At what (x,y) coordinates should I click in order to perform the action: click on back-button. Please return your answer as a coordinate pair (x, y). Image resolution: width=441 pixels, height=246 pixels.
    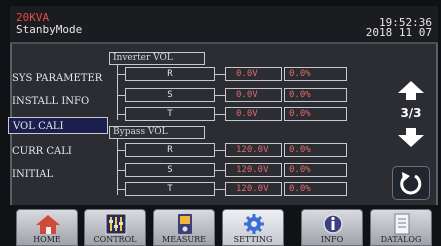
    Looking at the image, I should click on (411, 183).